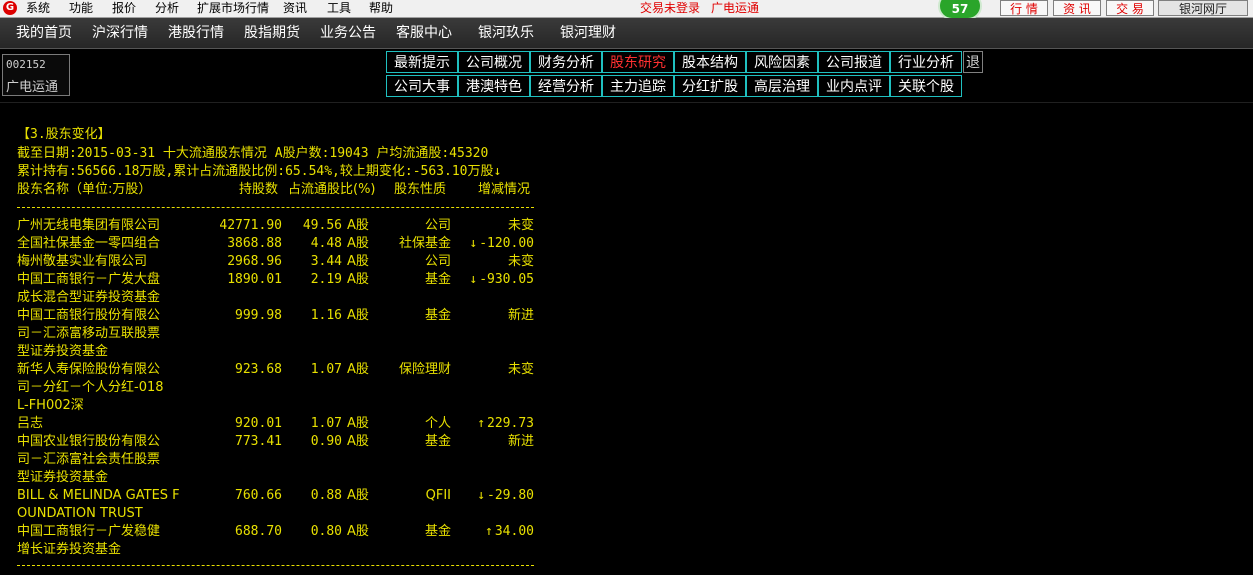  I want to click on tab-operations-analysis: 经营分析, so click(566, 86).